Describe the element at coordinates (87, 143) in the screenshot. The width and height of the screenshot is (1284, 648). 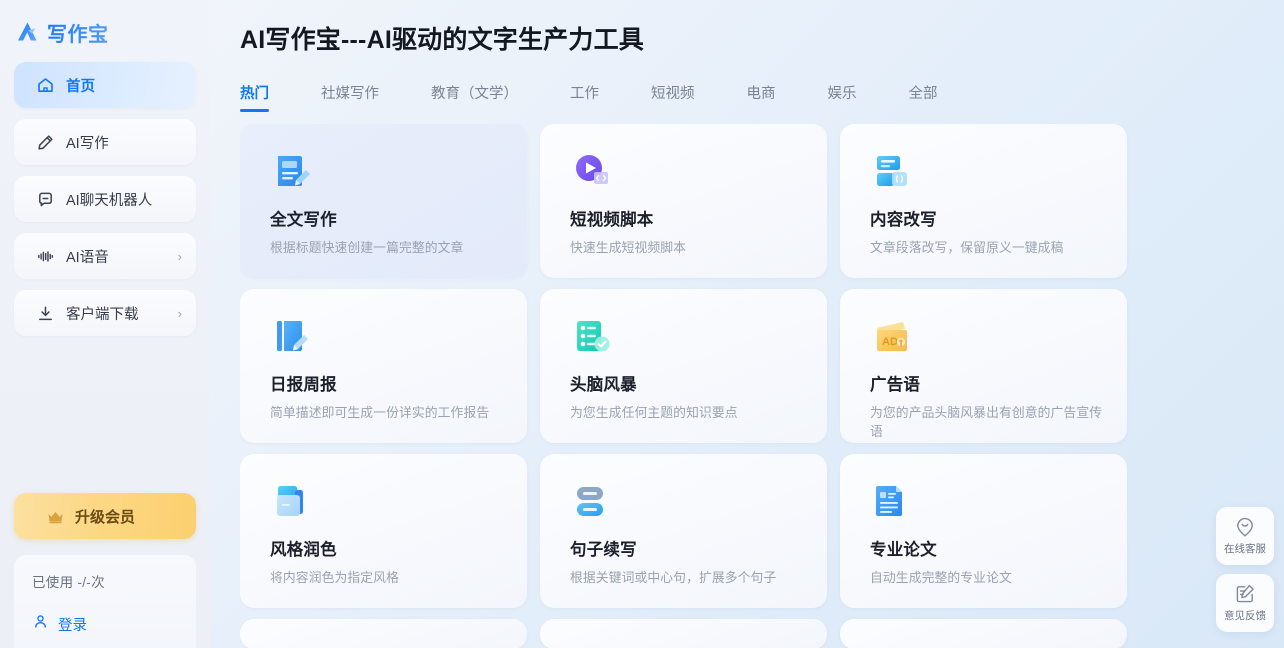
I see `sidebar-item-label: AI写作` at that location.